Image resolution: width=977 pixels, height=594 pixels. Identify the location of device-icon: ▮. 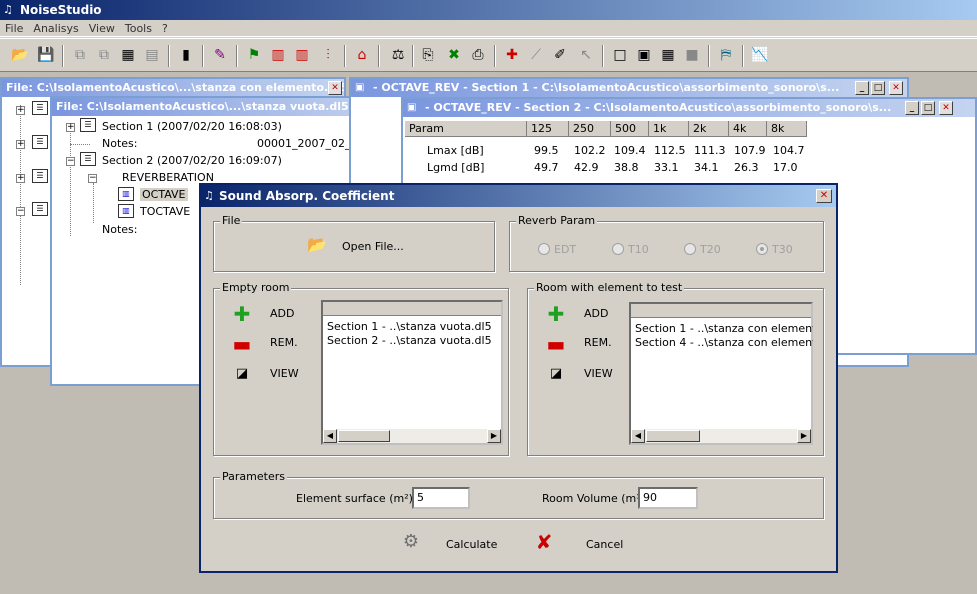
(186, 55).